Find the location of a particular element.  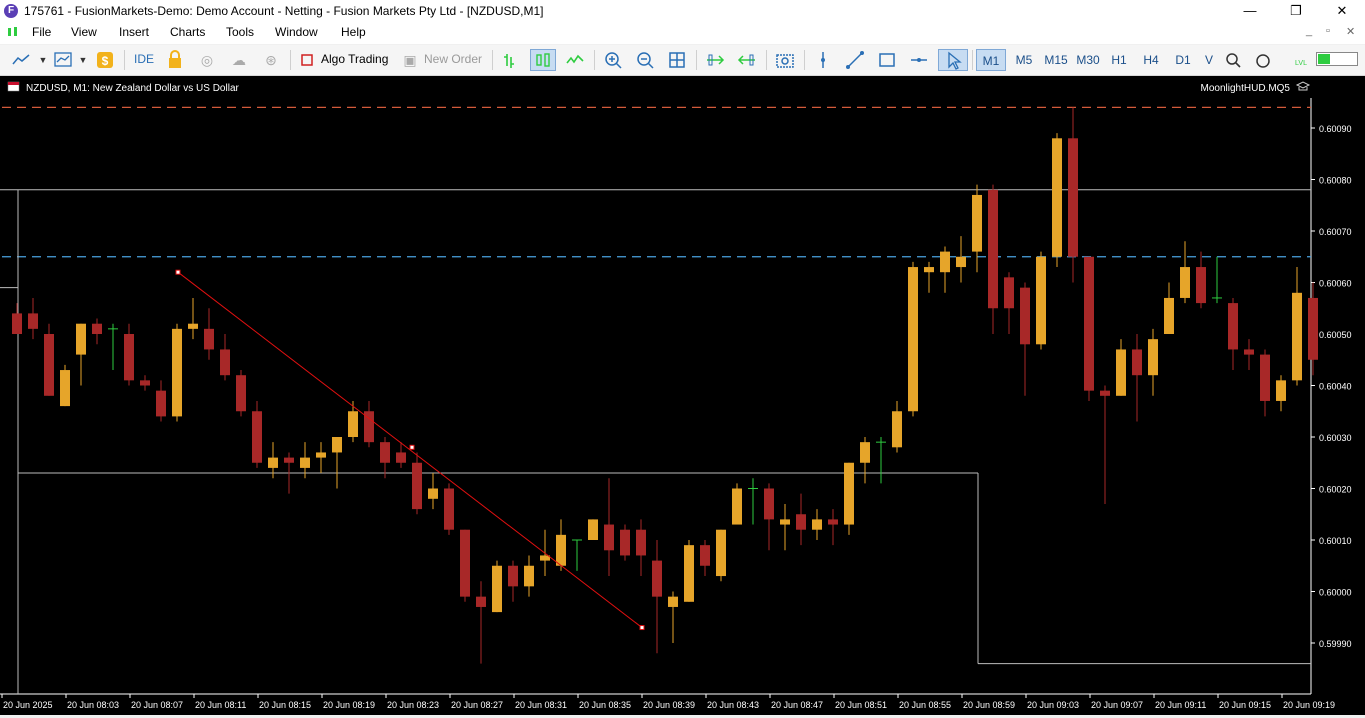

menu-view: View is located at coordinates (84, 32).